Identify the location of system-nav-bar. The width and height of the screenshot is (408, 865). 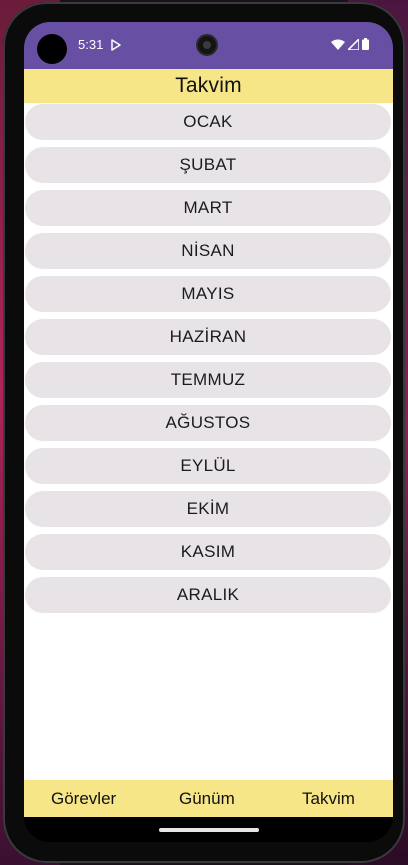
(208, 829).